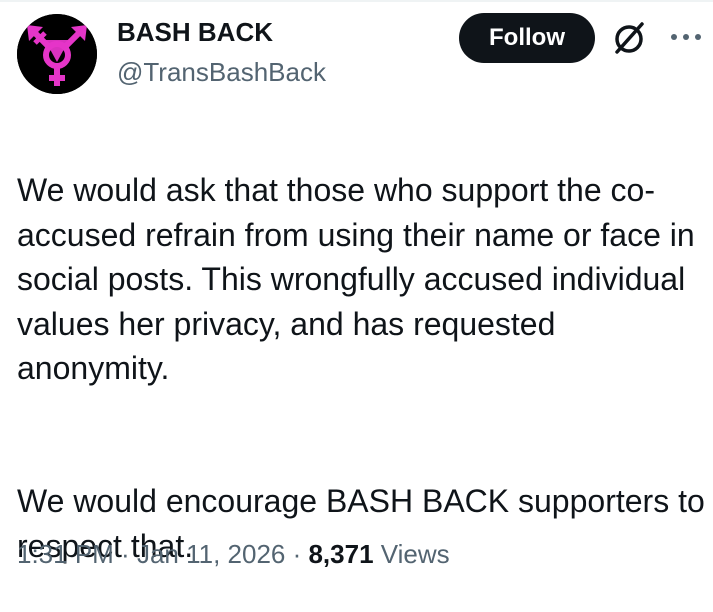  I want to click on more-options-icon, so click(686, 37).